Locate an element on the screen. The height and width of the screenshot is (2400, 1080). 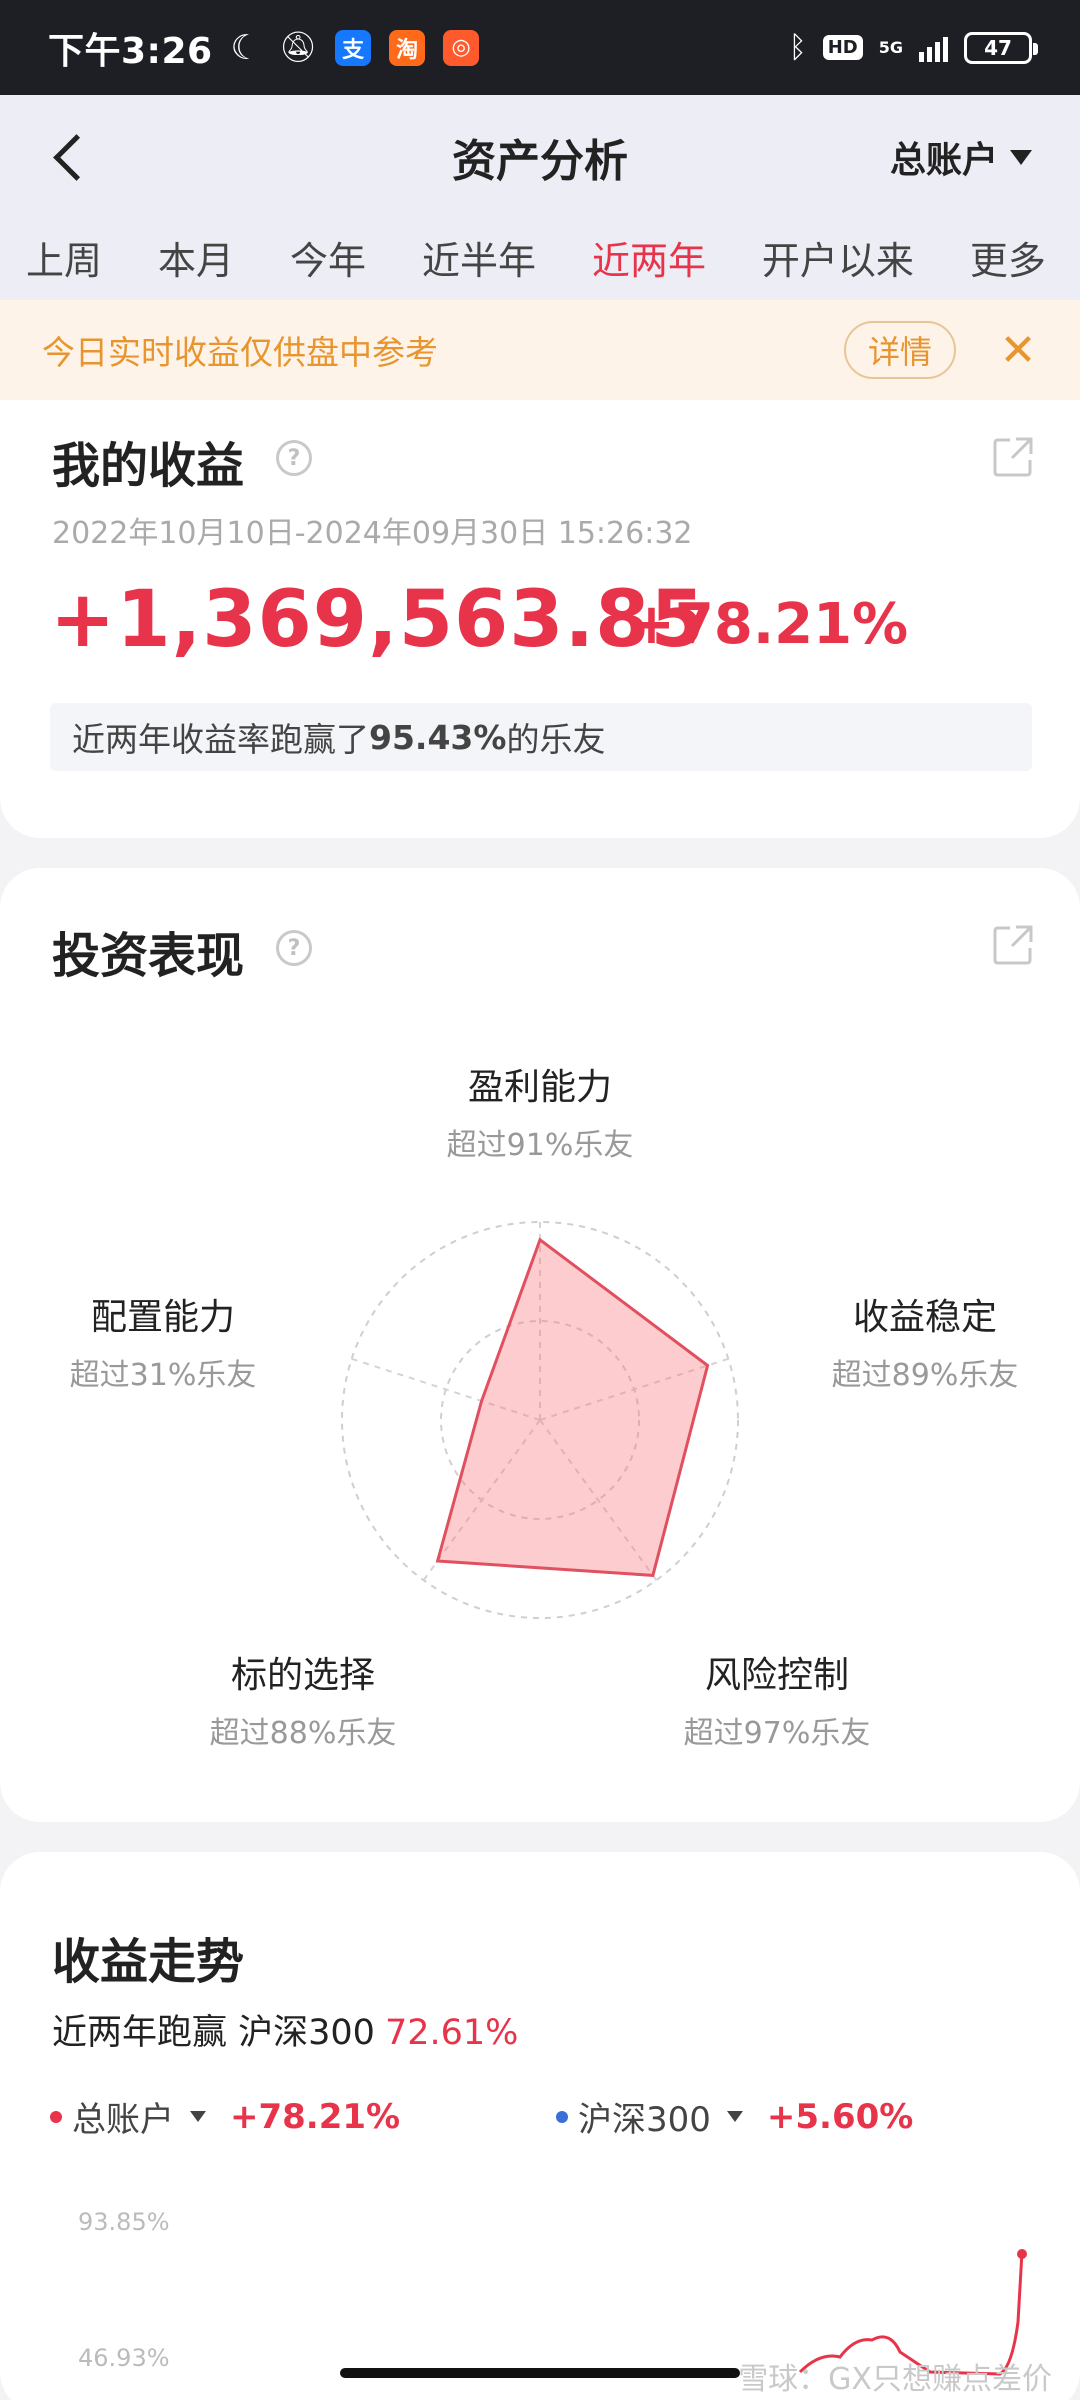
trend-chart is located at coordinates (912, 2312).